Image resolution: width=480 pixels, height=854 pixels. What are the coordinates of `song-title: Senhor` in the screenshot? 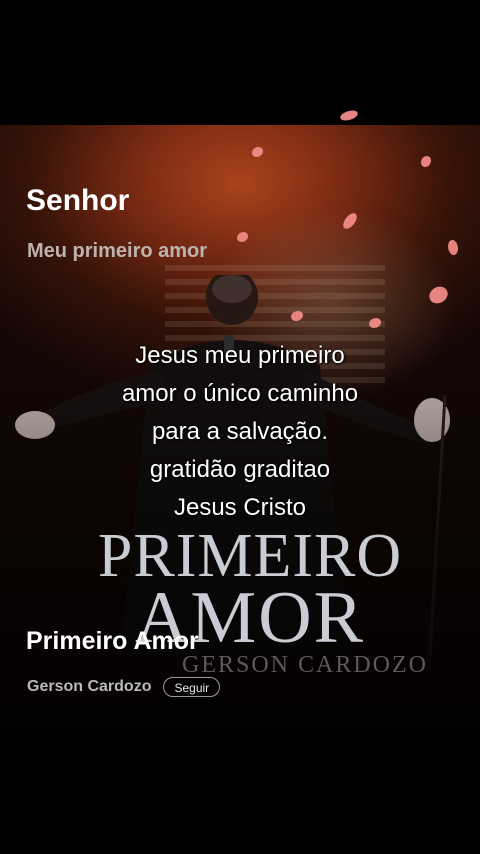 It's located at (78, 200).